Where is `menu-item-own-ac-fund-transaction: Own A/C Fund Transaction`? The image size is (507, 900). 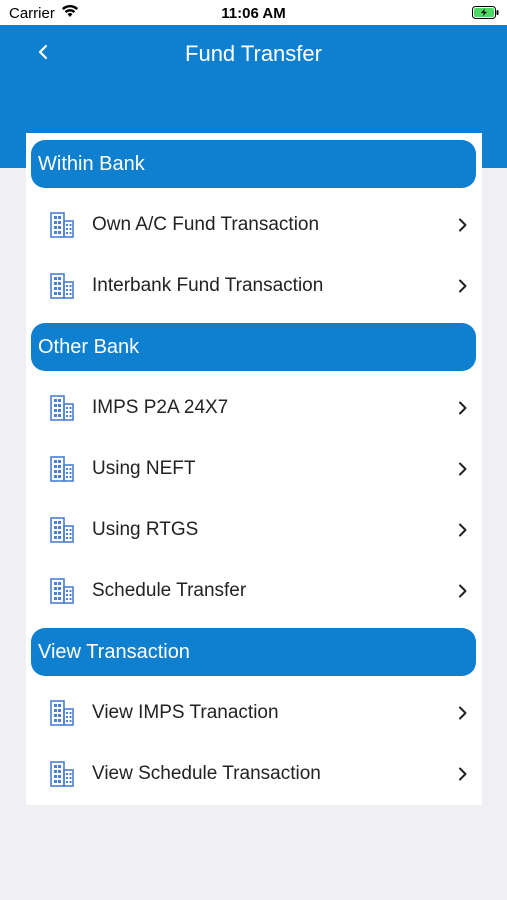 menu-item-own-ac-fund-transaction: Own A/C Fund Transaction is located at coordinates (254, 224).